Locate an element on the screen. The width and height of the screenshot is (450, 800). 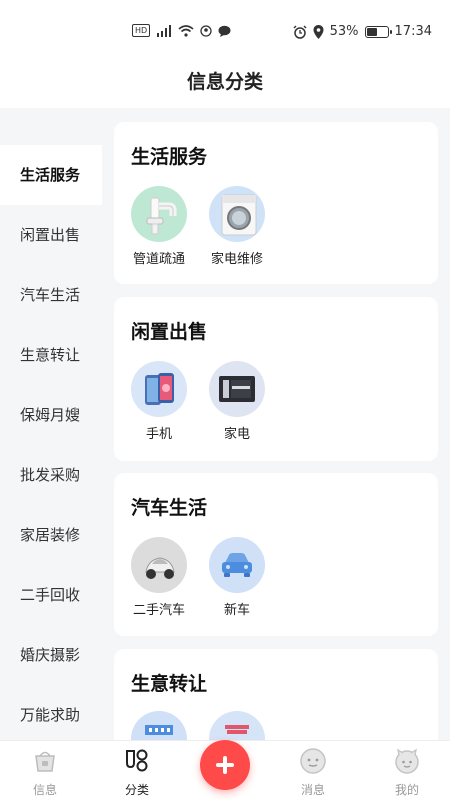
section-card-car-life: 汽车生活 二手汽车 新车 is located at coordinates (276, 554).